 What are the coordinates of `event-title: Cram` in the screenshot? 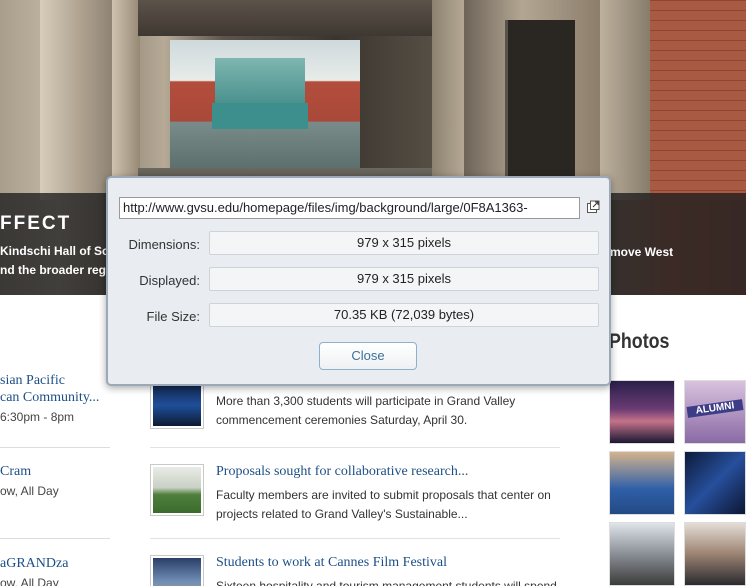 It's located at (29, 471).